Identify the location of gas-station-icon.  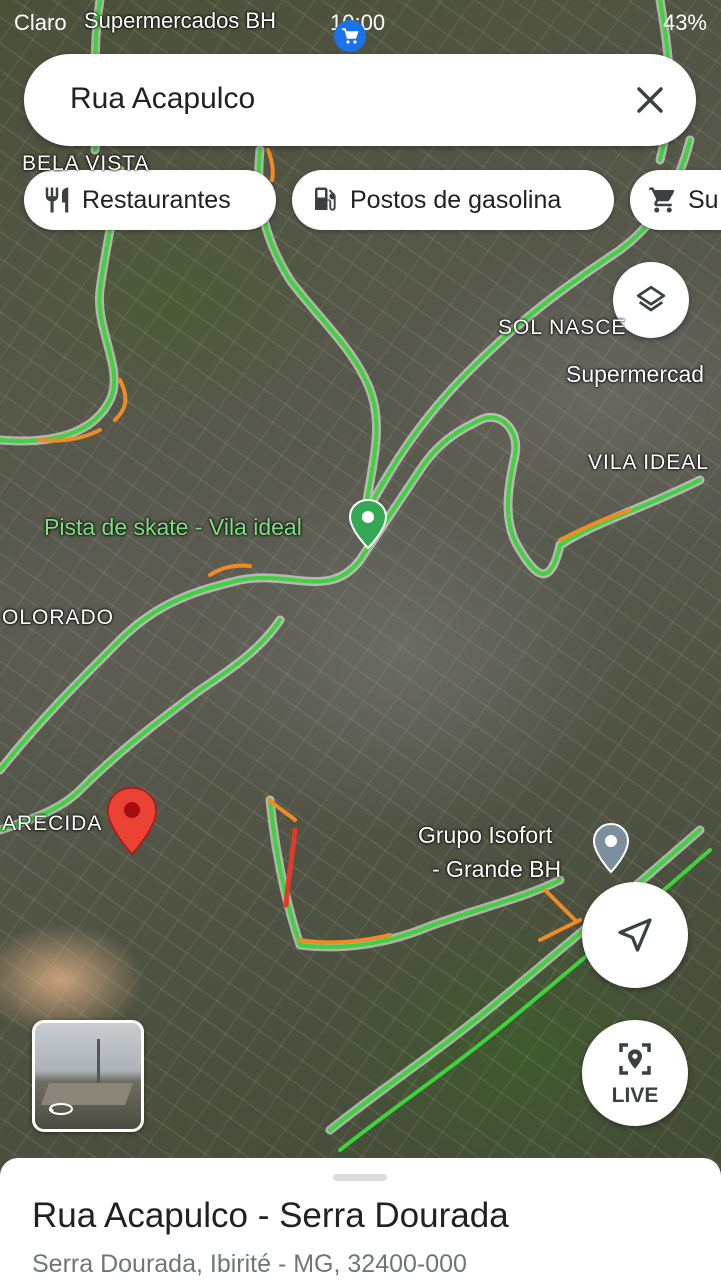
(325, 199).